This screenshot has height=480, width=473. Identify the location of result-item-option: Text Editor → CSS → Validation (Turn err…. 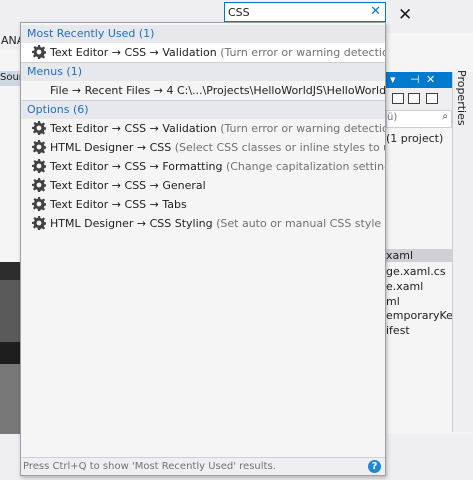
(203, 128).